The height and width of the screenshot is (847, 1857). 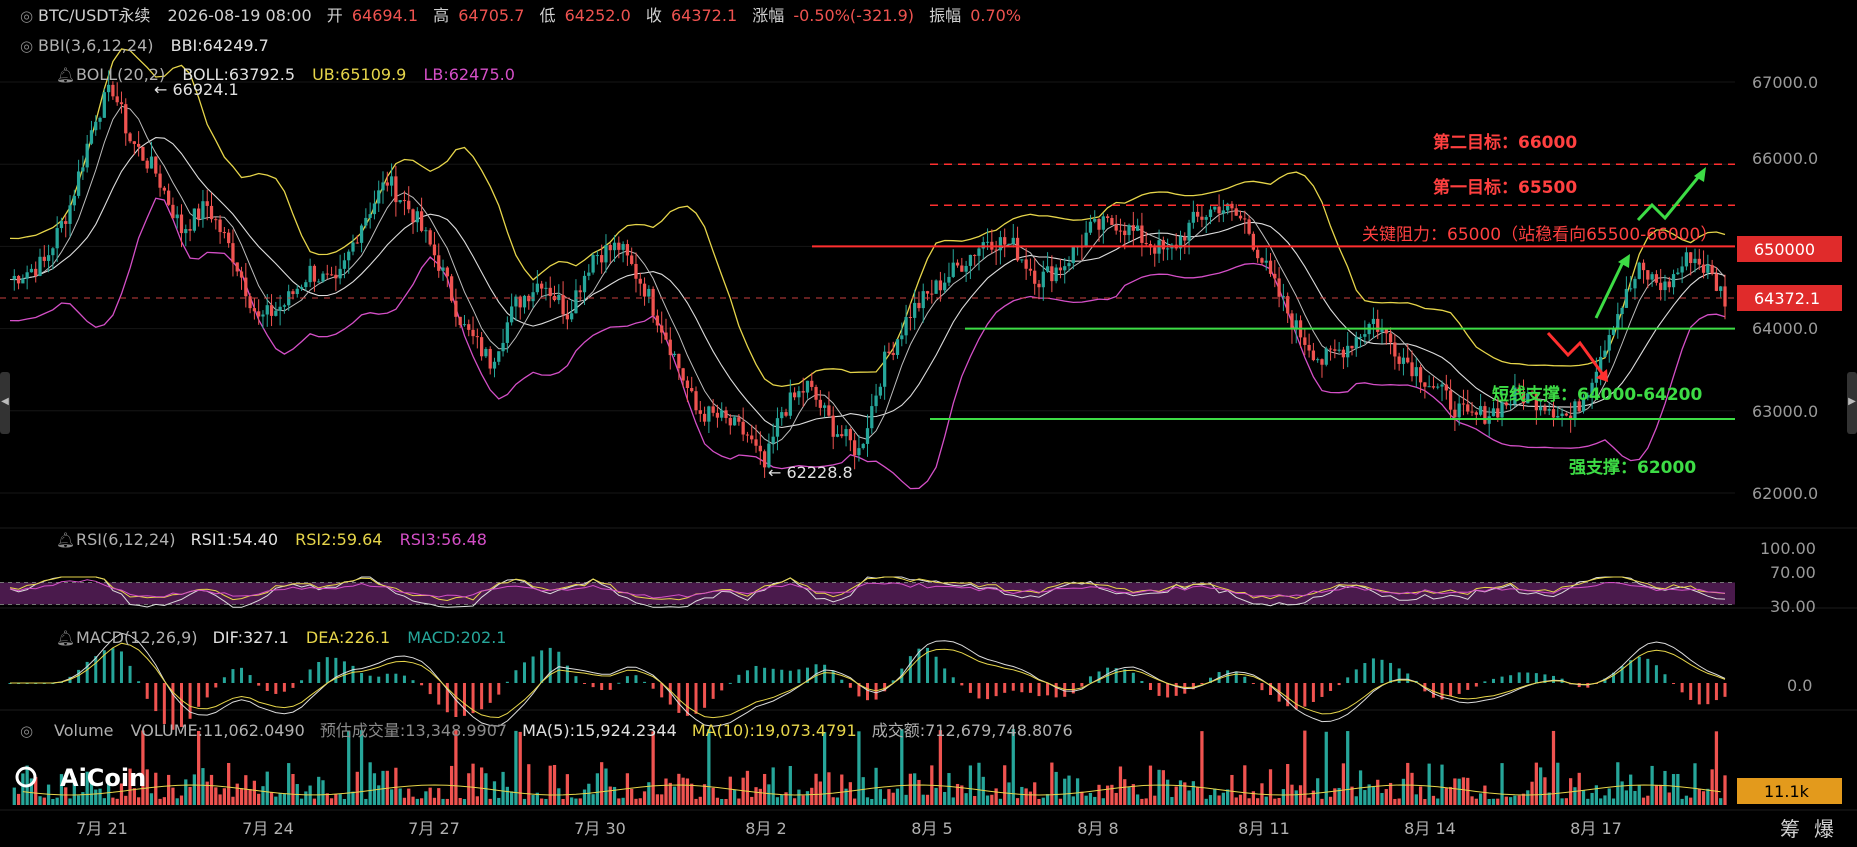 I want to click on price-tick: 62000.0, so click(x=1785, y=493).